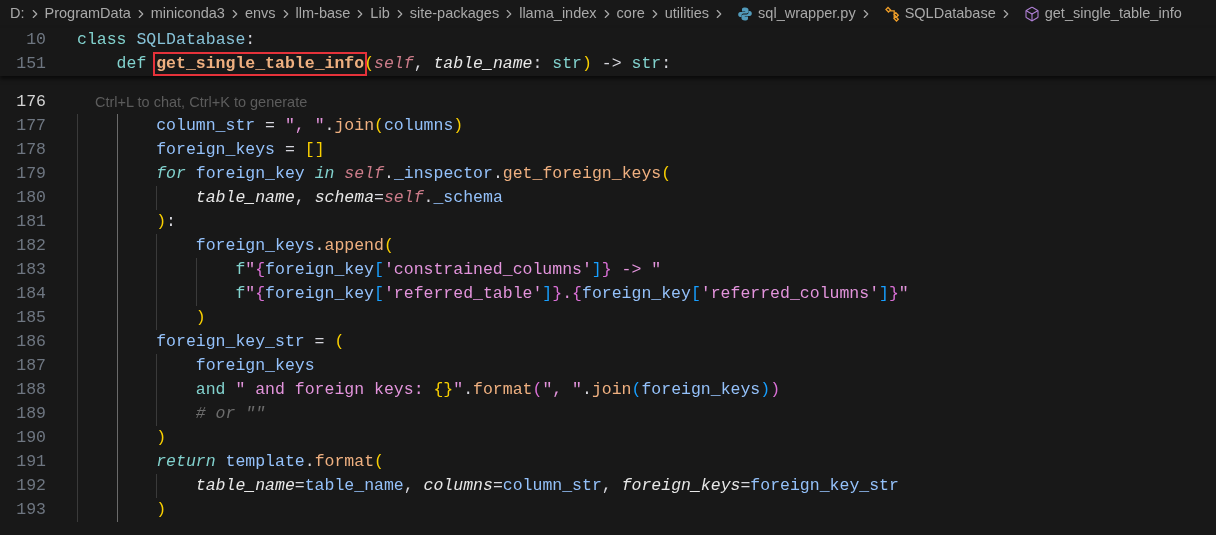 Image resolution: width=1216 pixels, height=535 pixels. I want to click on line-number: 176, so click(30, 102).